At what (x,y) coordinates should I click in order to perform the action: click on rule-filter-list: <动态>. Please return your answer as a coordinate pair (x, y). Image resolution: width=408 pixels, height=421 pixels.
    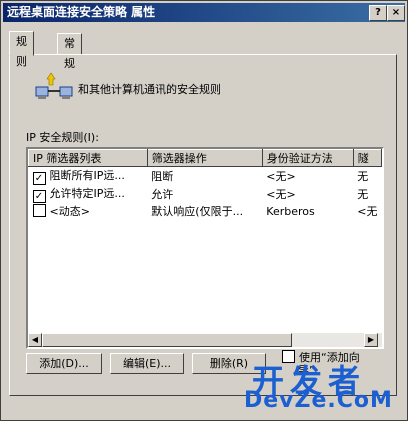
    Looking at the image, I should click on (69, 211).